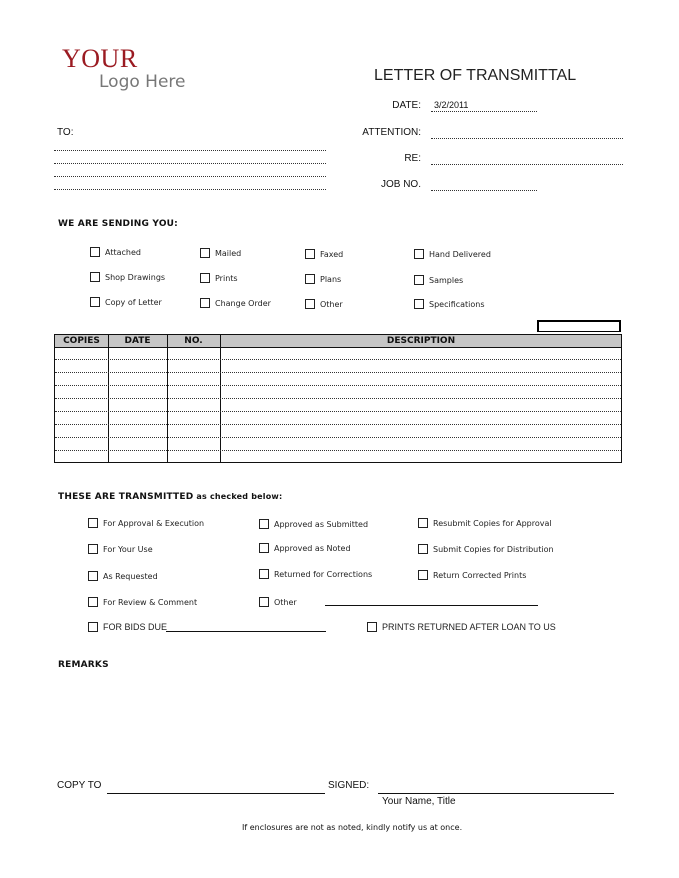 The image size is (679, 878). What do you see at coordinates (438, 280) in the screenshot?
I see `checkbox-samples: Samples` at bounding box center [438, 280].